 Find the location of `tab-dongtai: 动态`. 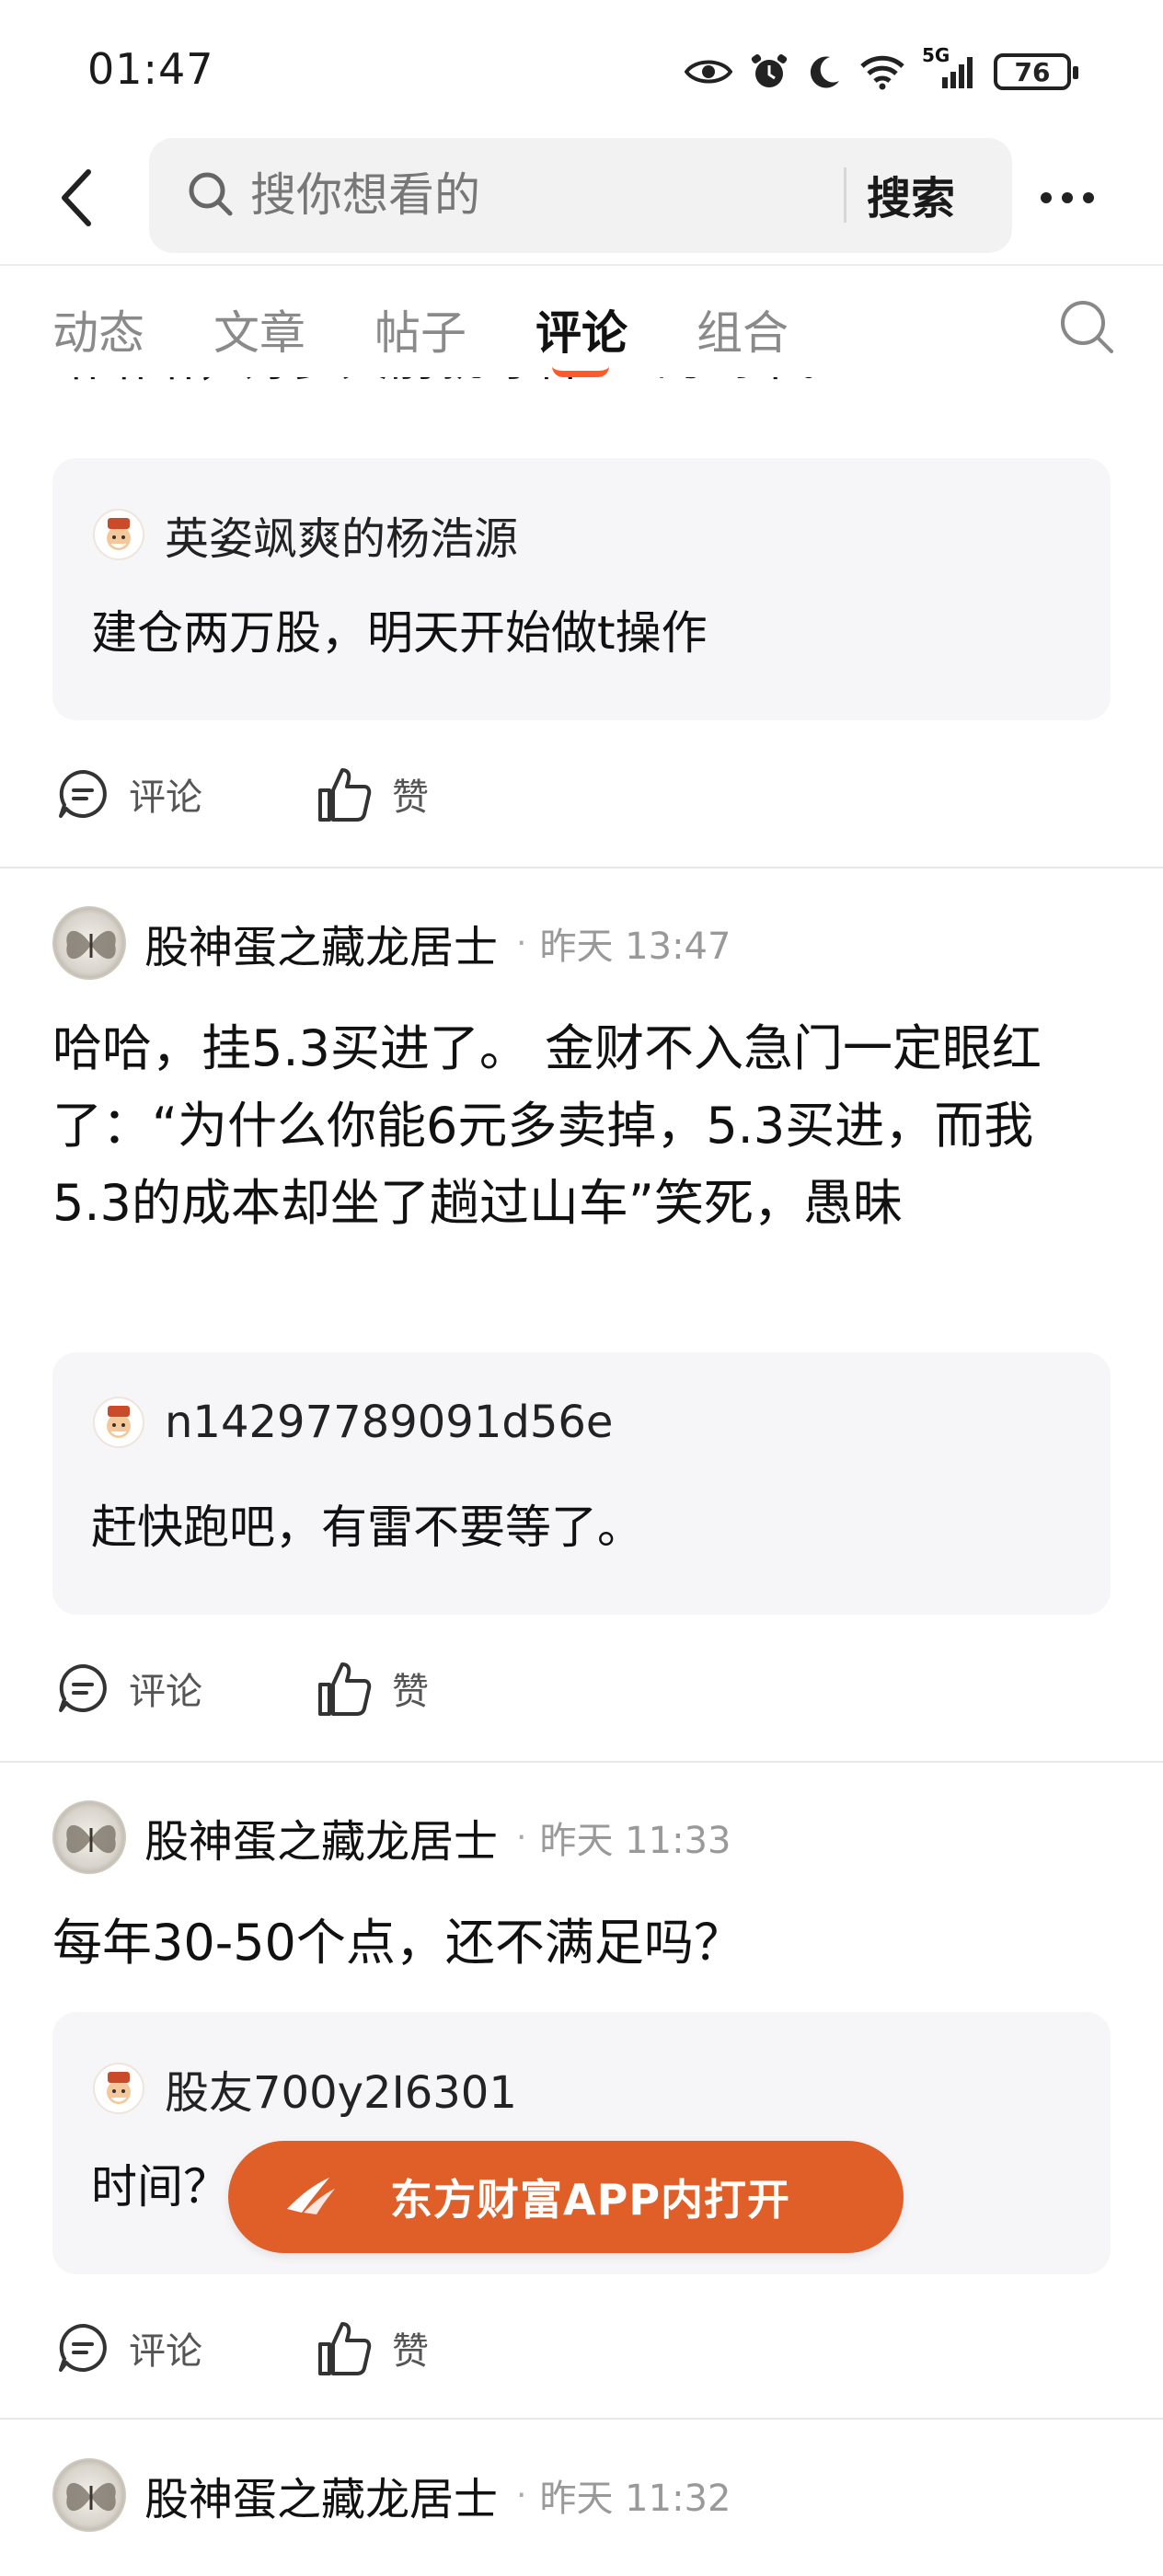

tab-dongtai: 动态 is located at coordinates (98, 329).